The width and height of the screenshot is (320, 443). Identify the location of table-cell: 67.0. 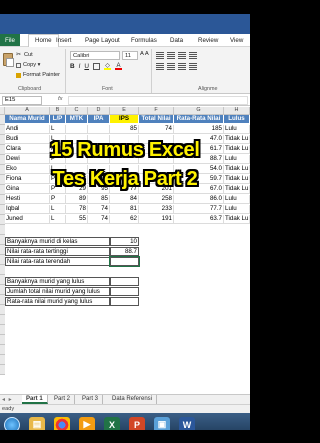
(199, 189).